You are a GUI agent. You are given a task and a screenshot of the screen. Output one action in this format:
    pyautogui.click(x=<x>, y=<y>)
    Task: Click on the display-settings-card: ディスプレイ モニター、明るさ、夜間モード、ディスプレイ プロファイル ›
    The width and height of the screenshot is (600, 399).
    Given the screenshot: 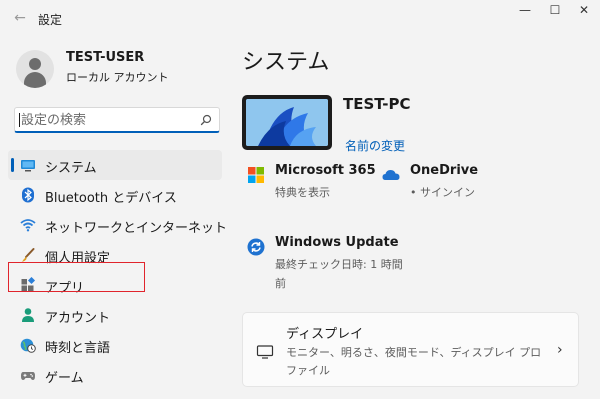 What is the action you would take?
    pyautogui.click(x=410, y=349)
    